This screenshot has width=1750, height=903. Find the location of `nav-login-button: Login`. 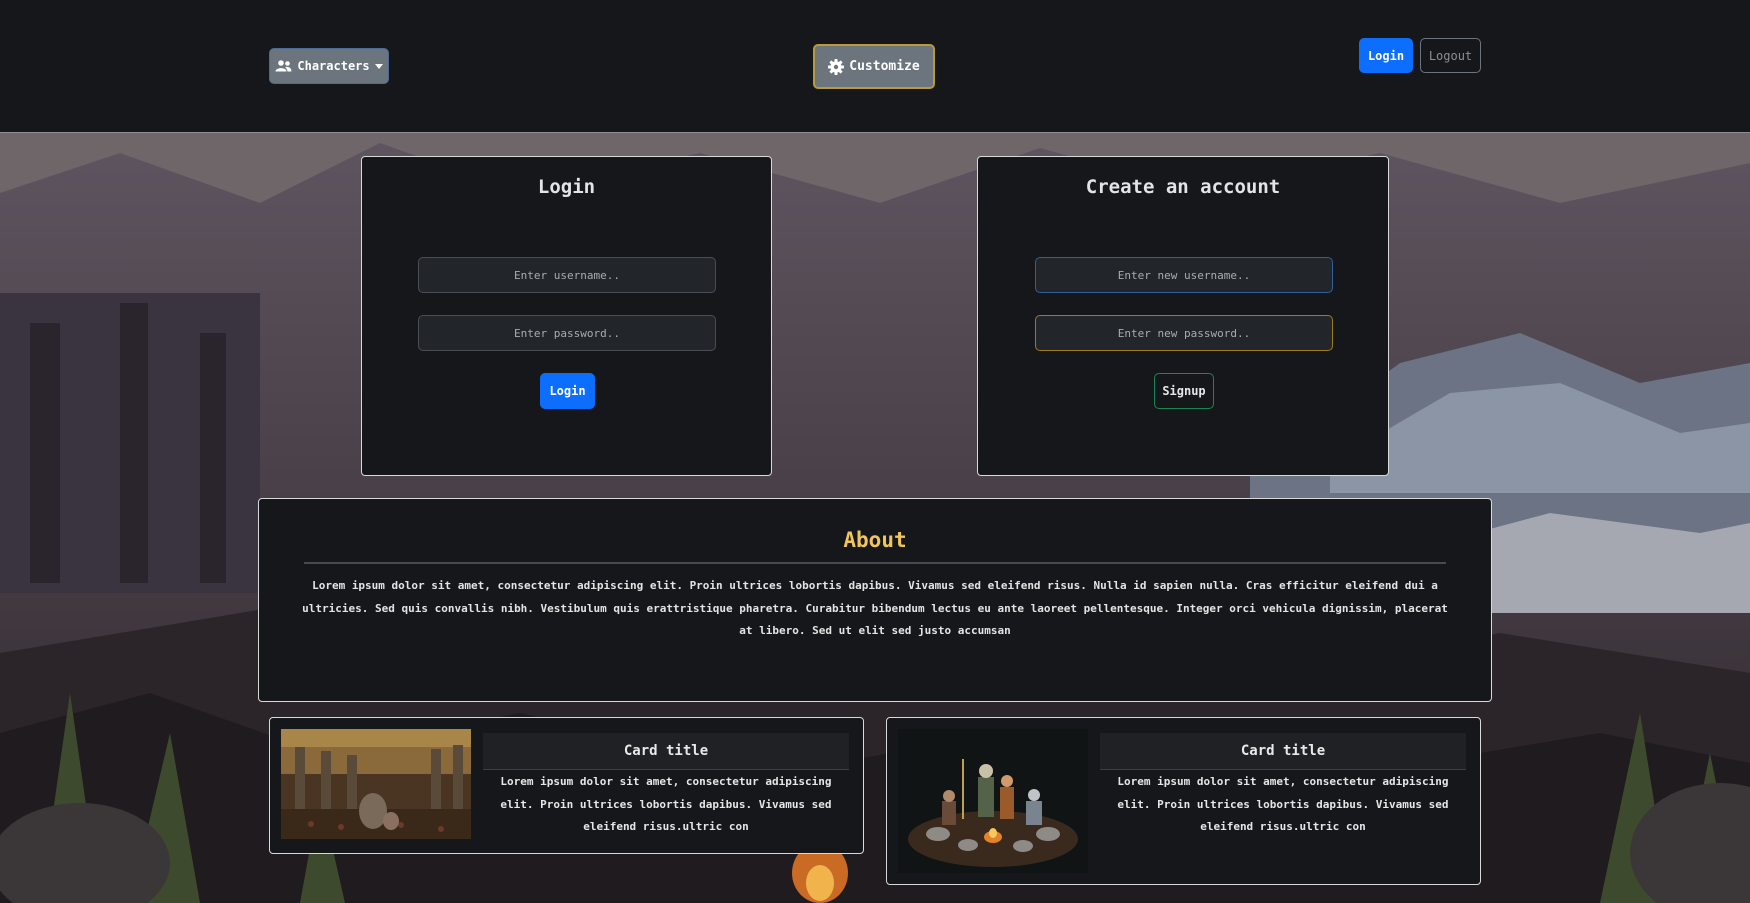

nav-login-button: Login is located at coordinates (1386, 55).